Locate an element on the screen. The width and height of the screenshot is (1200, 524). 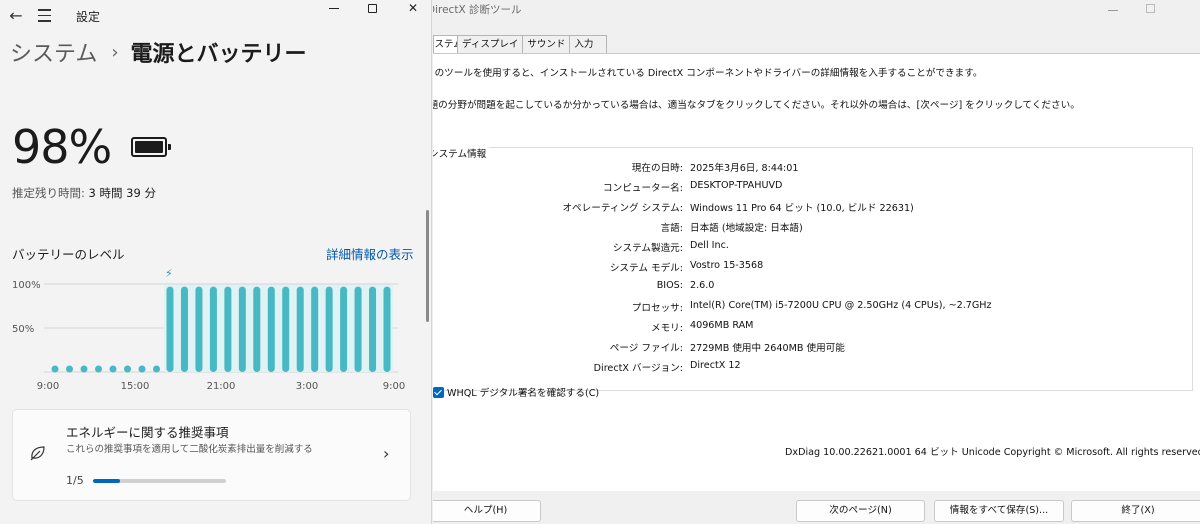
tab-sound: サウンド is located at coordinates (546, 44).